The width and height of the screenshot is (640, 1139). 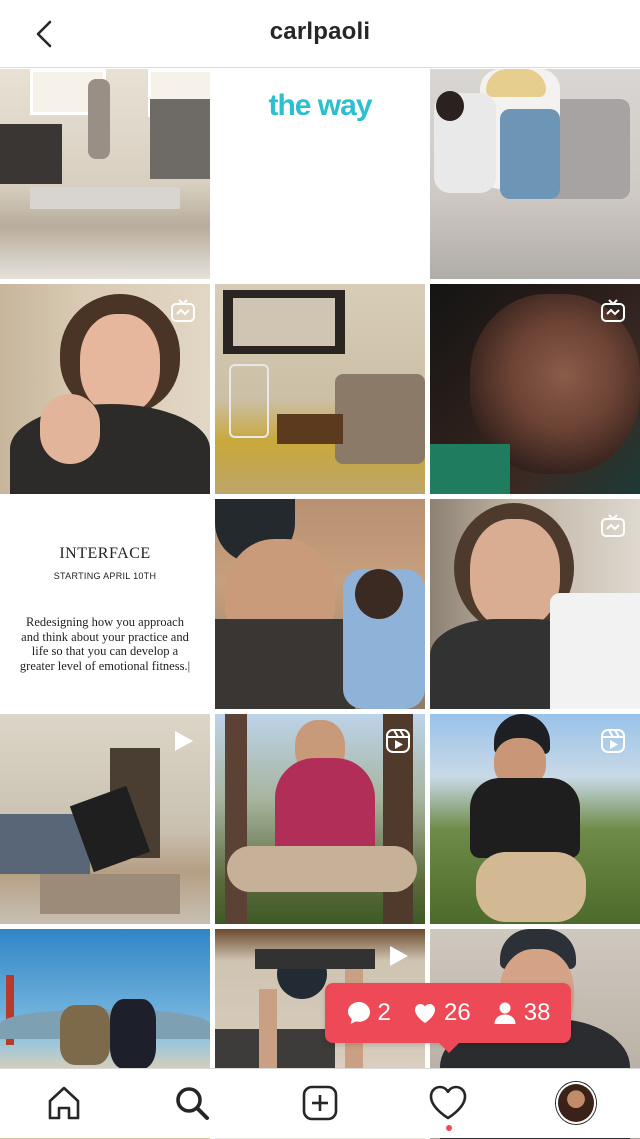 I want to click on home-icon, so click(x=64, y=1103).